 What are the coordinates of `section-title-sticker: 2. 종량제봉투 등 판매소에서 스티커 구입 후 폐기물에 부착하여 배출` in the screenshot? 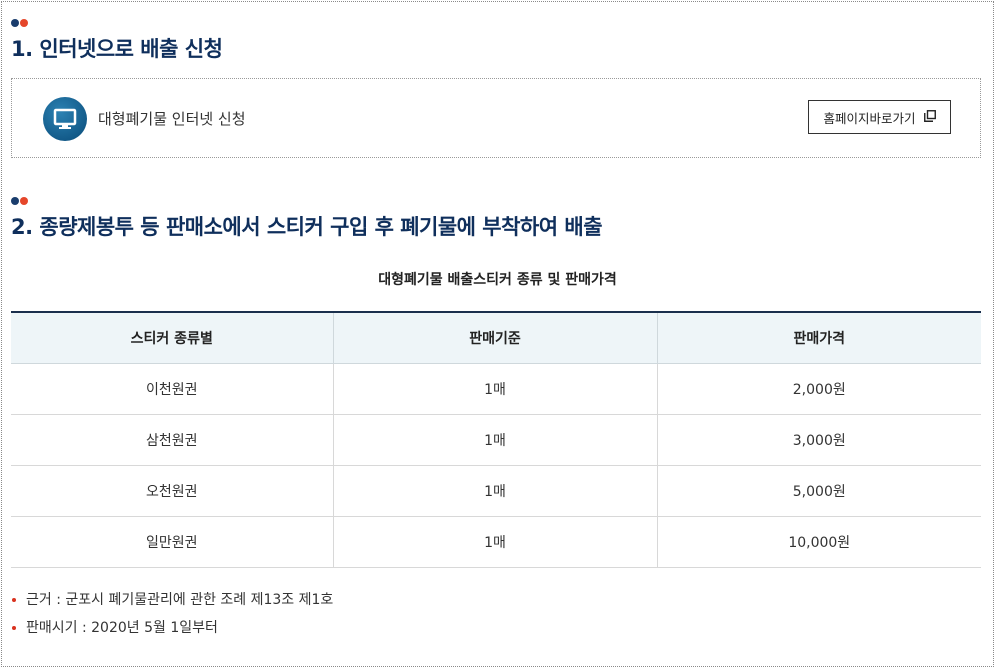 It's located at (307, 227).